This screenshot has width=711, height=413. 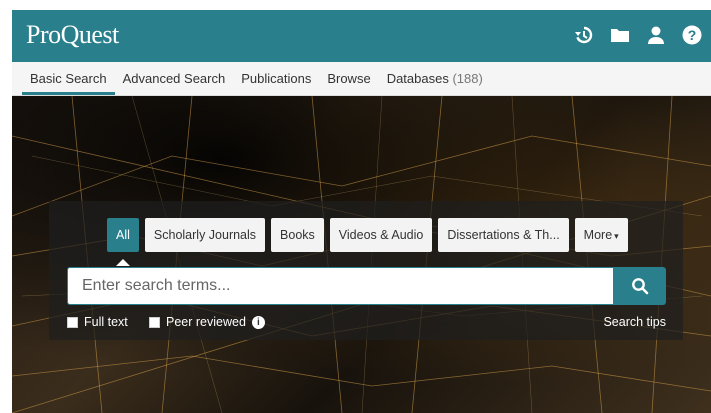 I want to click on search-icon, so click(x=639, y=286).